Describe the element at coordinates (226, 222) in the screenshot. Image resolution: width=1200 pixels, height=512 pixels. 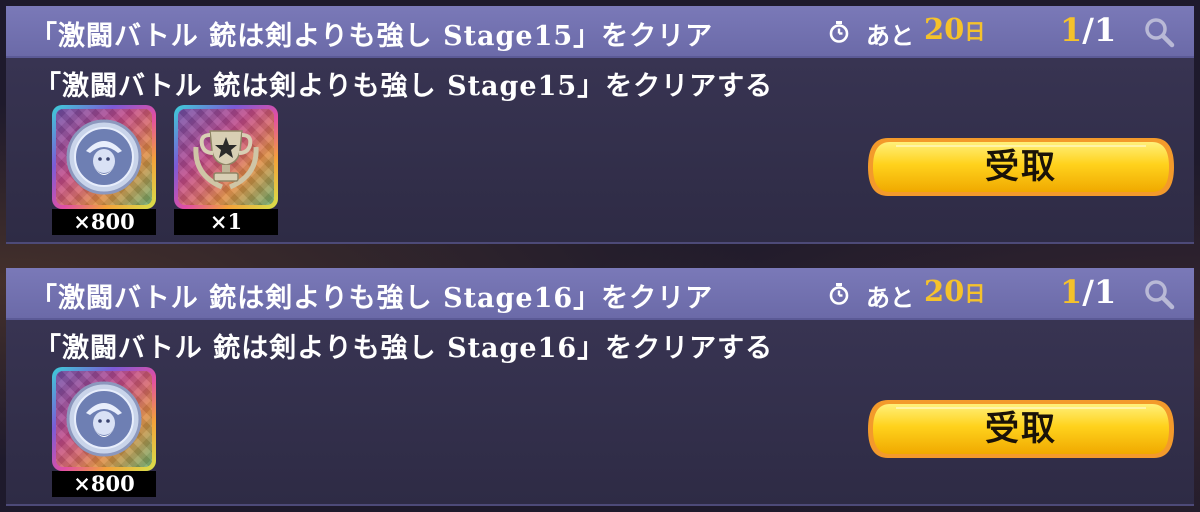
I see `reward-count: ×1` at that location.